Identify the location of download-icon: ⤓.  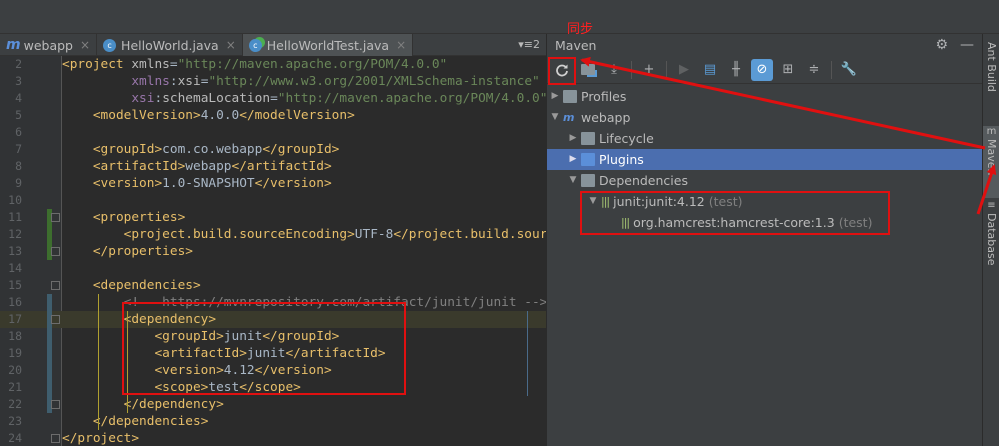
(614, 69).